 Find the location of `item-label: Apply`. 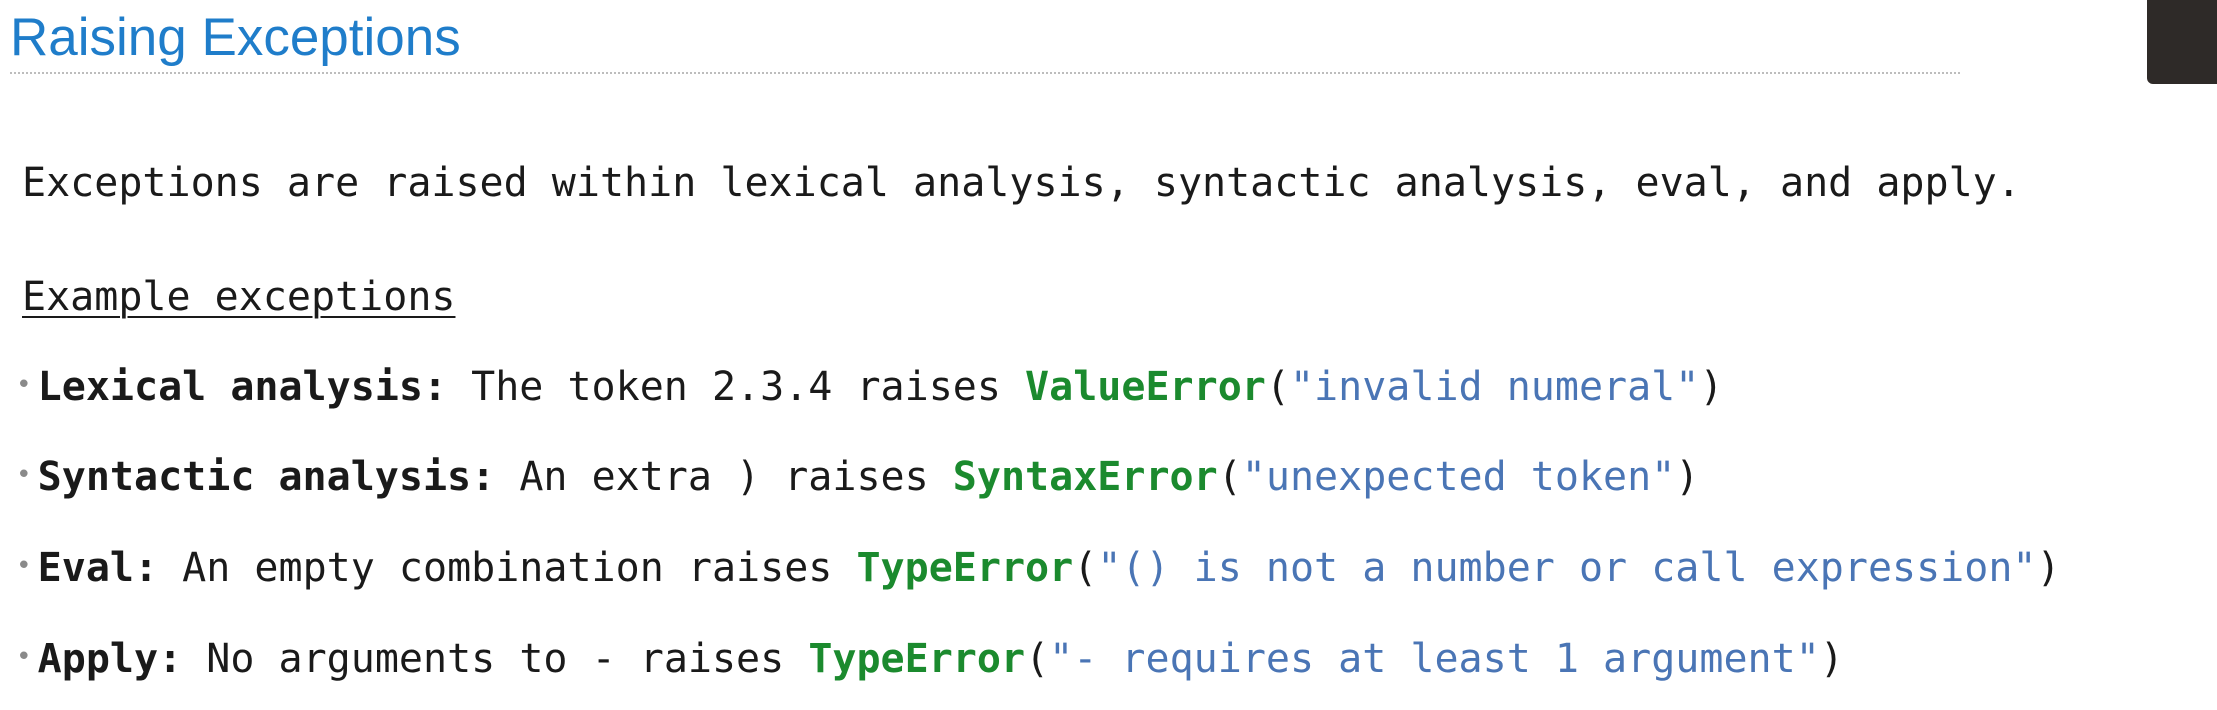

item-label: Apply is located at coordinates (98, 659).